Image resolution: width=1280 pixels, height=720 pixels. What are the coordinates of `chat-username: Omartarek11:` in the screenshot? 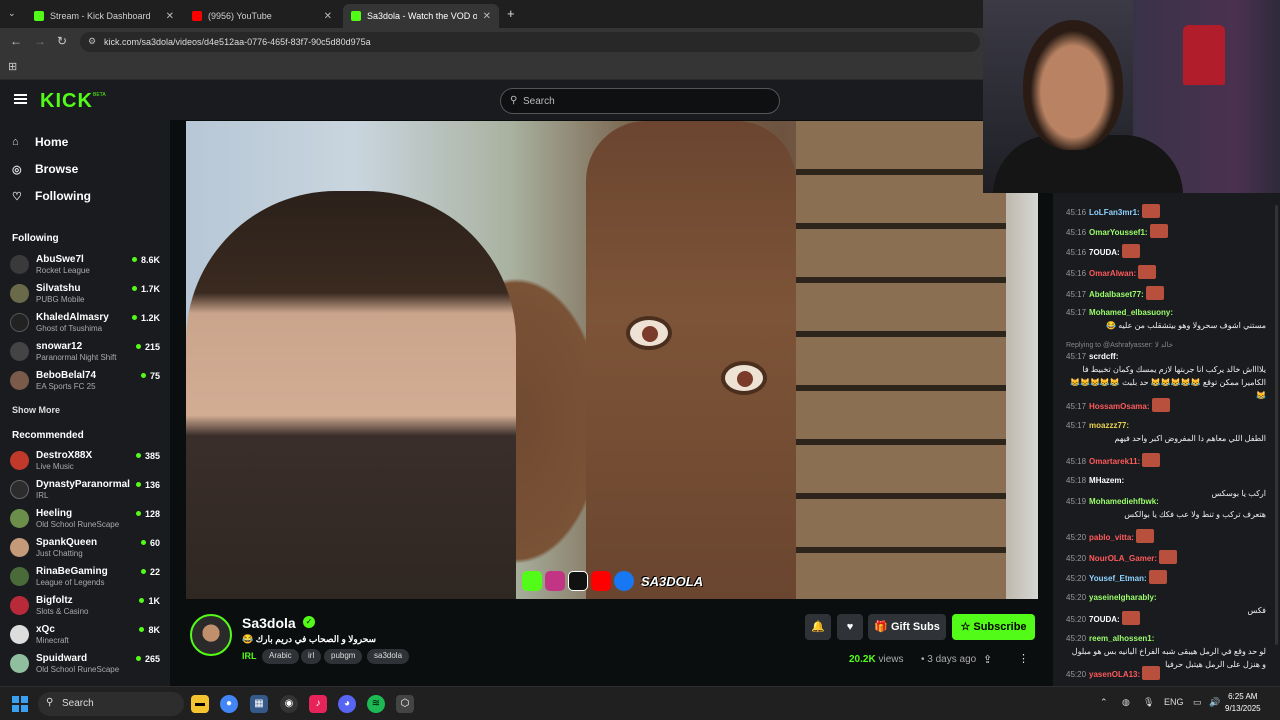 It's located at (1114, 461).